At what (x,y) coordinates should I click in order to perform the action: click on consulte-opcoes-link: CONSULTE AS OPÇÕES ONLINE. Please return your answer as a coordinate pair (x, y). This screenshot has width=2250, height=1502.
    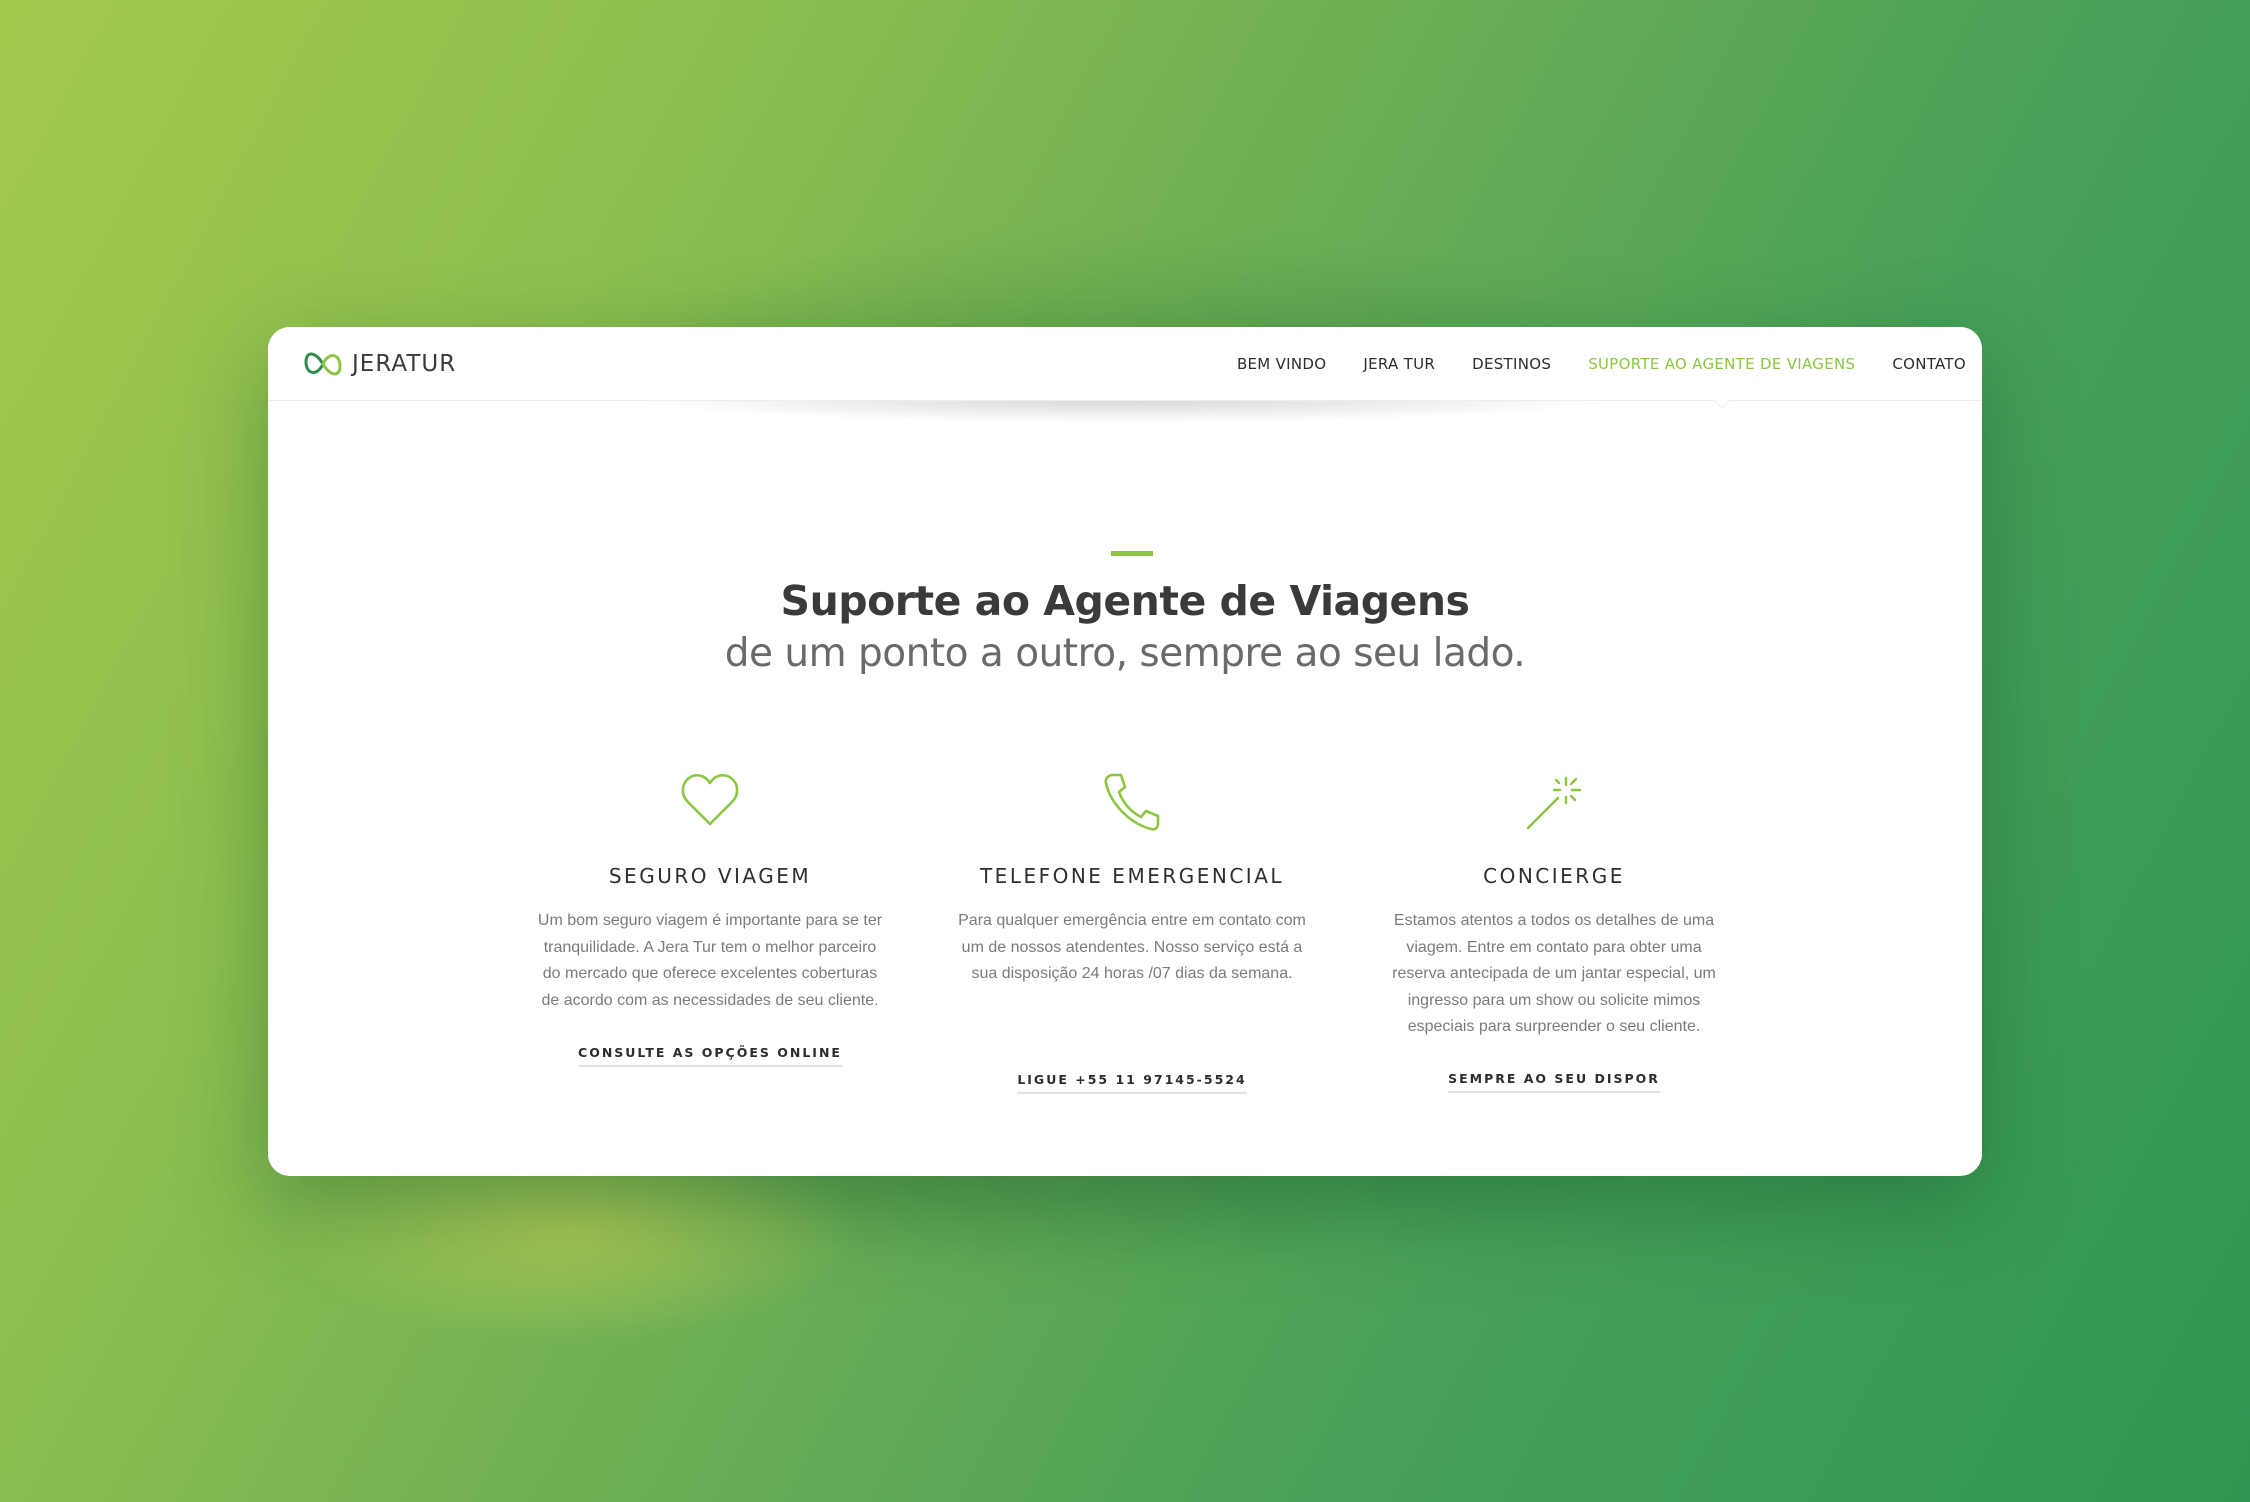
    Looking at the image, I should click on (710, 1056).